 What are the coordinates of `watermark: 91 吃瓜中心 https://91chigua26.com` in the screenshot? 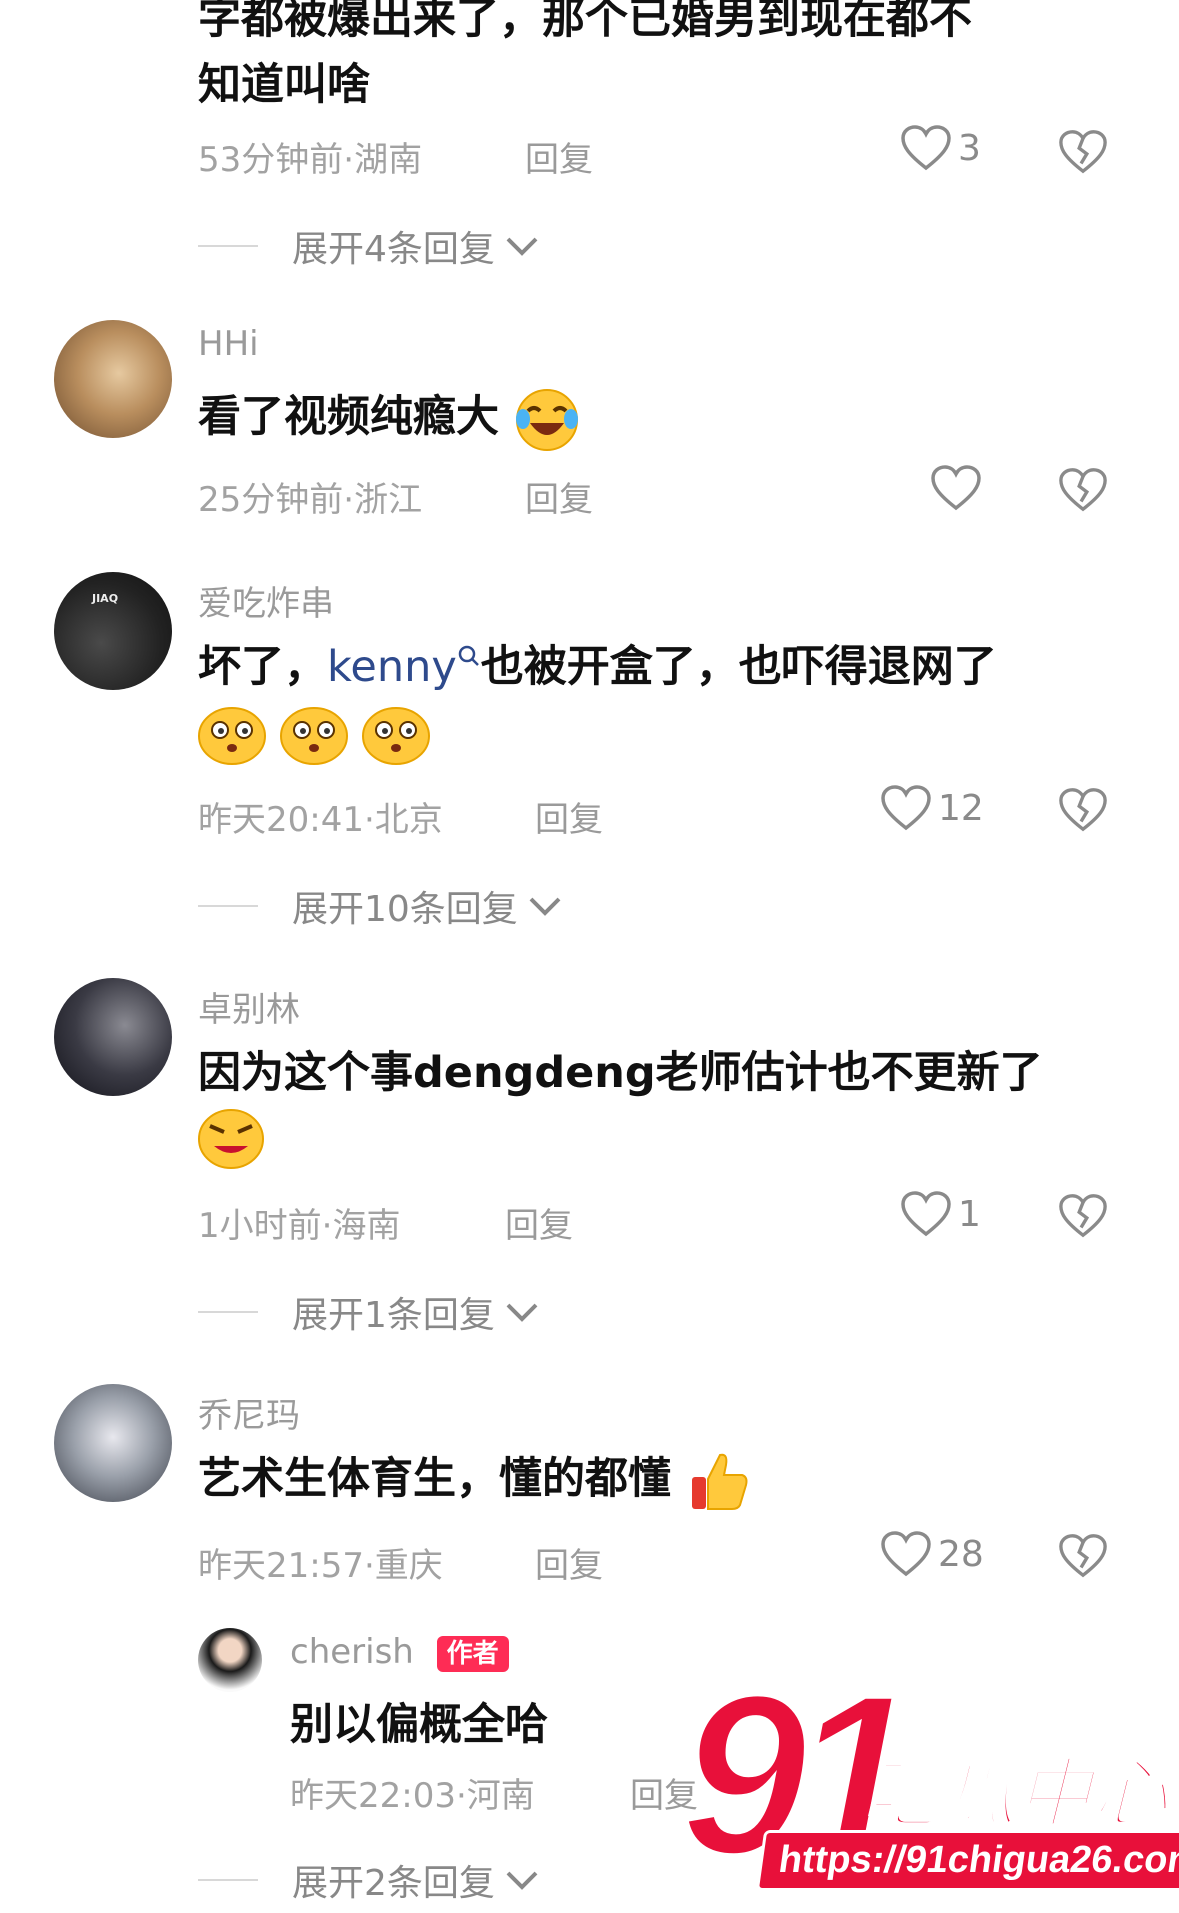 It's located at (928, 1783).